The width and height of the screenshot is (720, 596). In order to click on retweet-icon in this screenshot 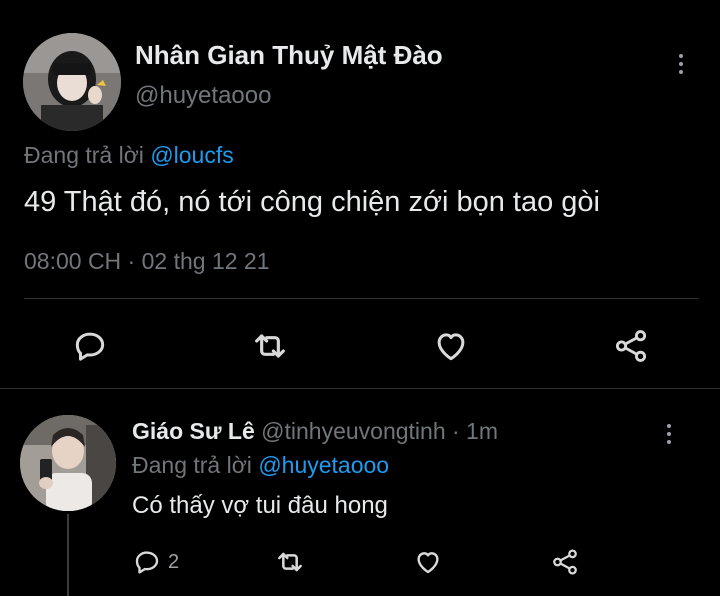, I will do `click(270, 346)`.